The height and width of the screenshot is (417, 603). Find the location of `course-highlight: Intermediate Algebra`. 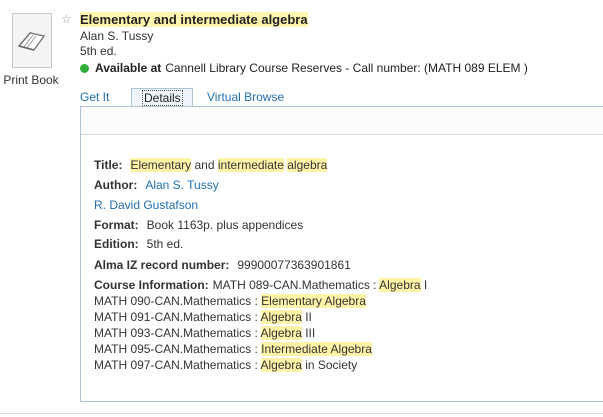

course-highlight: Intermediate Algebra is located at coordinates (316, 349).